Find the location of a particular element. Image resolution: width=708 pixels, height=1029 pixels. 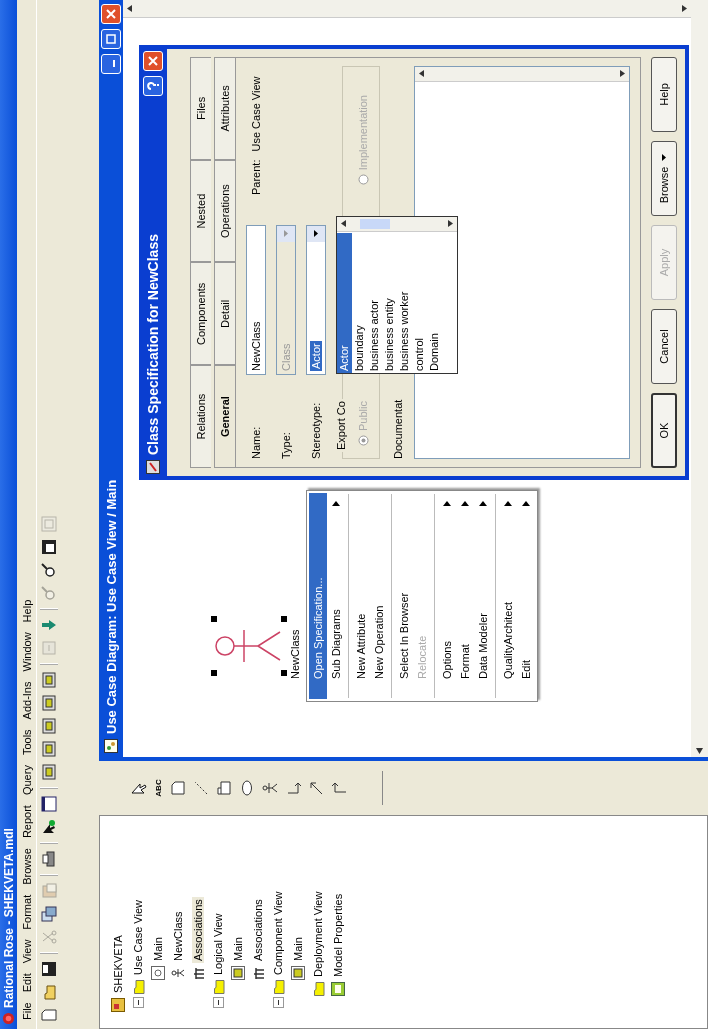

tab: Files is located at coordinates (200, 108).